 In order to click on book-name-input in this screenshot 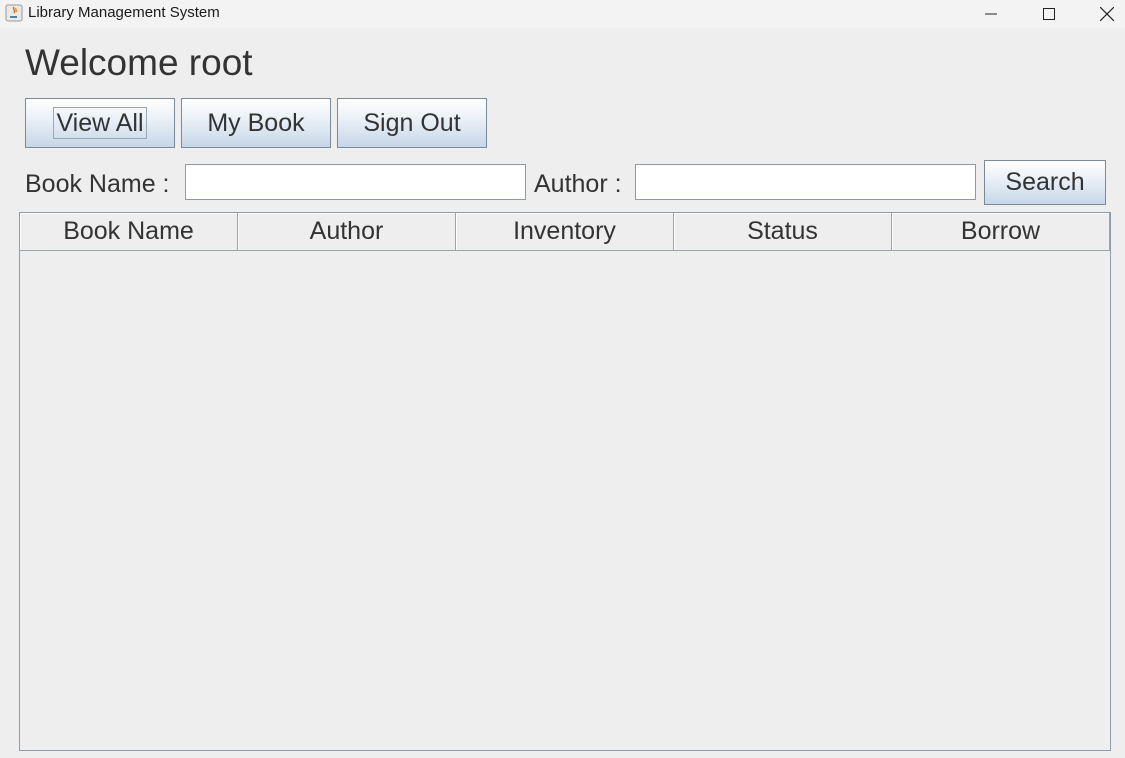, I will do `click(355, 182)`.